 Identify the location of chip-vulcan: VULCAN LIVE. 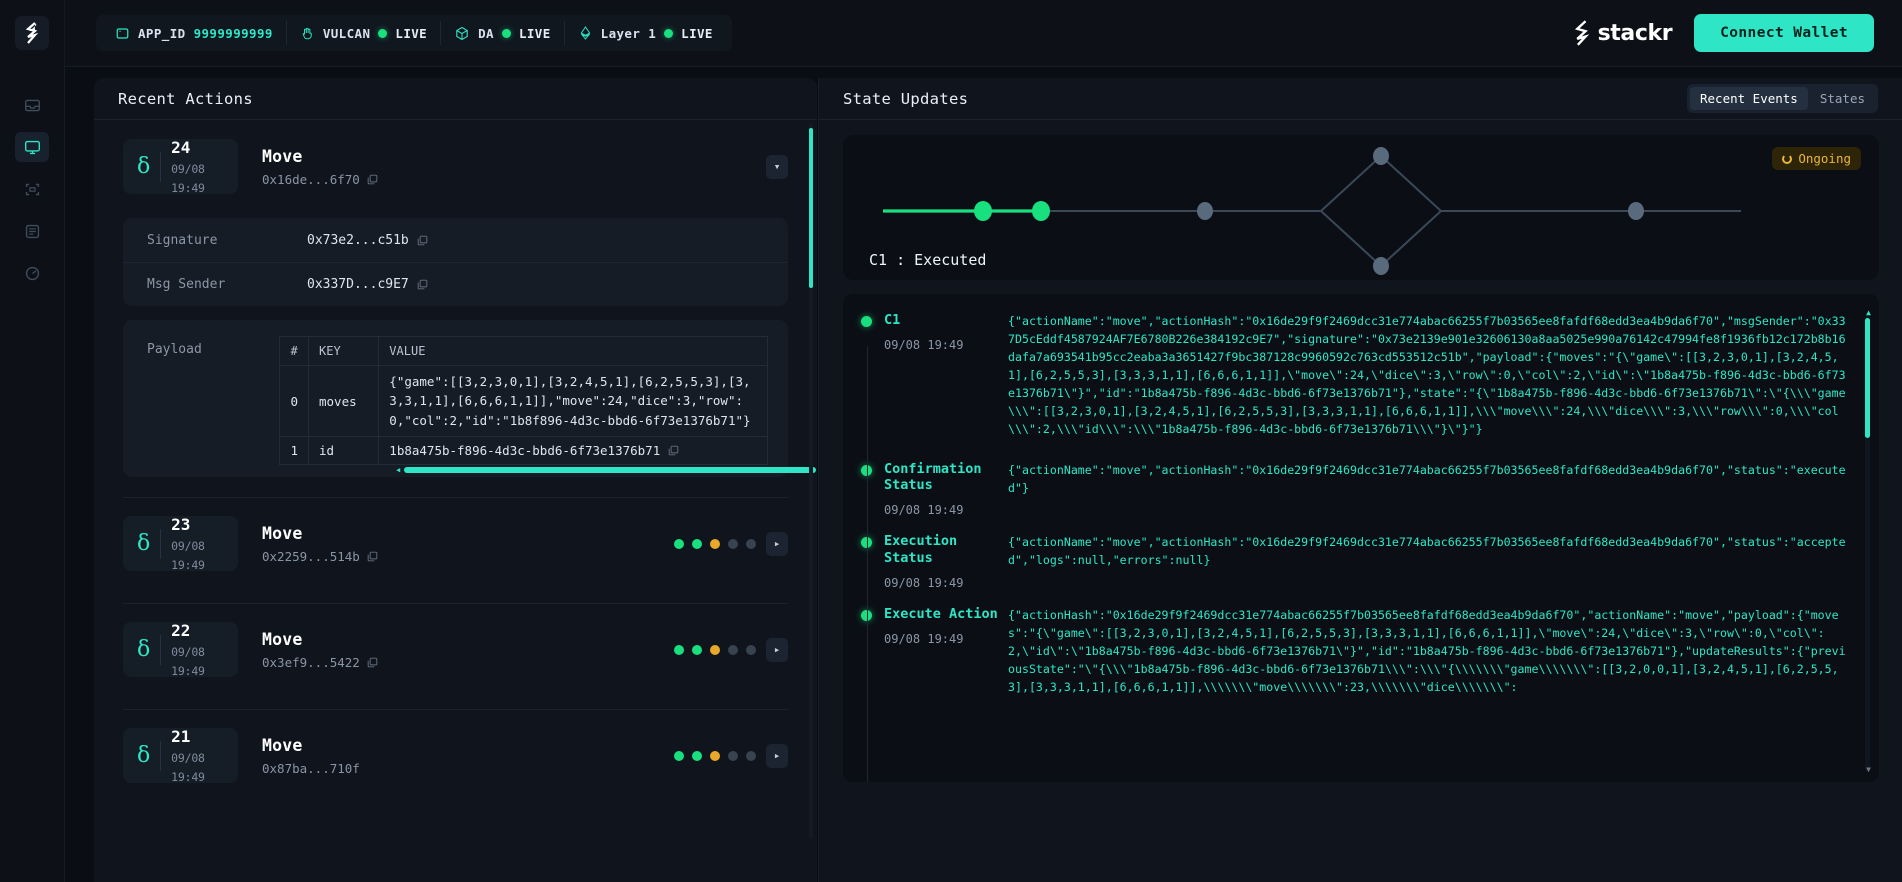
(362, 33).